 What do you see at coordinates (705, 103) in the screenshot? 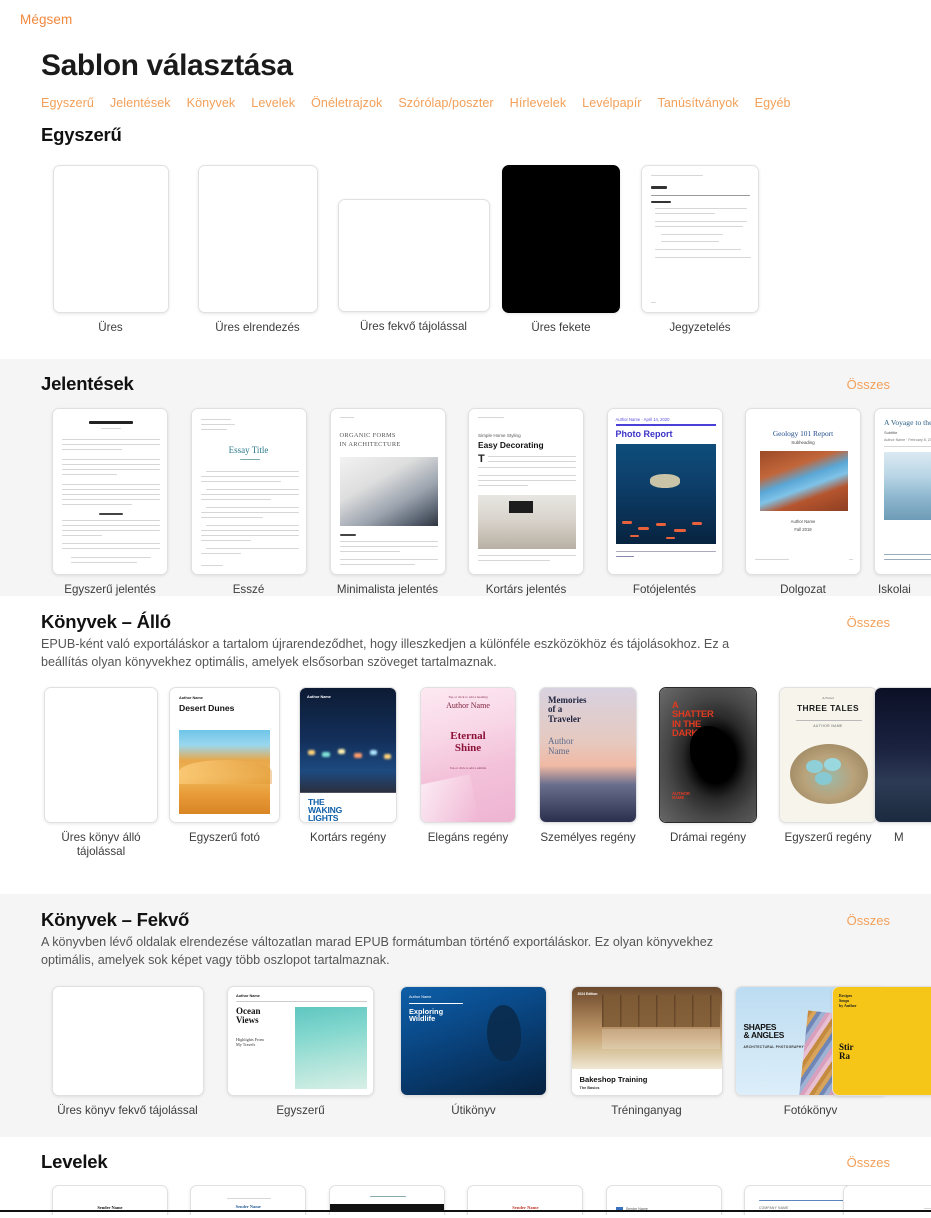
I see `tab-tanusitvanyok: Tanúsítványok` at bounding box center [705, 103].